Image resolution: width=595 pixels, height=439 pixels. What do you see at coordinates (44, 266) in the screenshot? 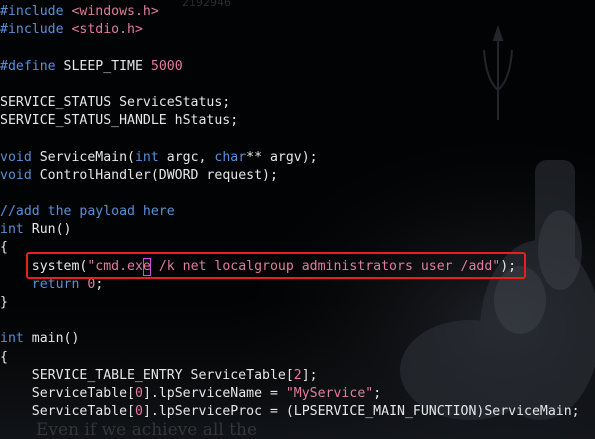
I see `code-token: system(` at bounding box center [44, 266].